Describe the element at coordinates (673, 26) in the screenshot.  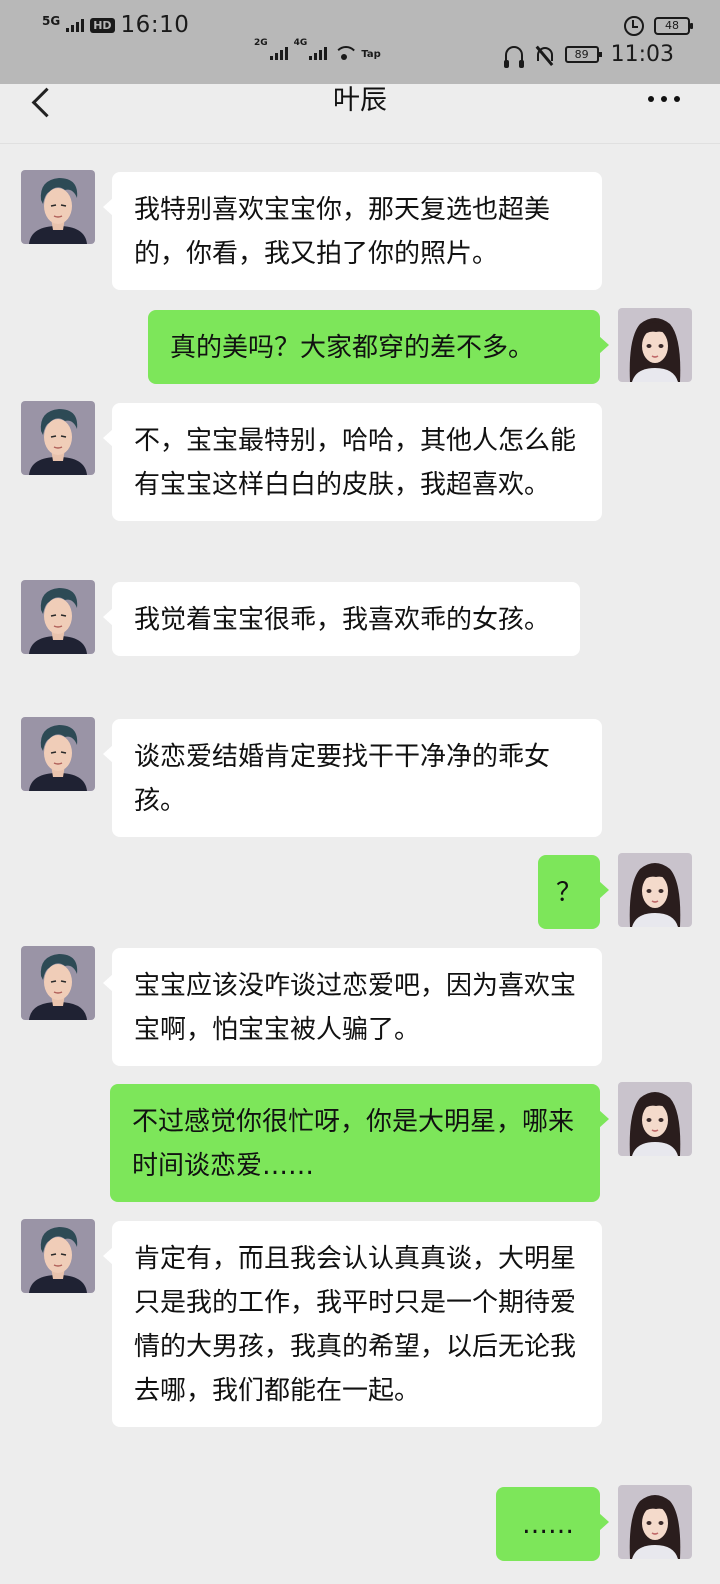
I see `battery-icon: 48` at that location.